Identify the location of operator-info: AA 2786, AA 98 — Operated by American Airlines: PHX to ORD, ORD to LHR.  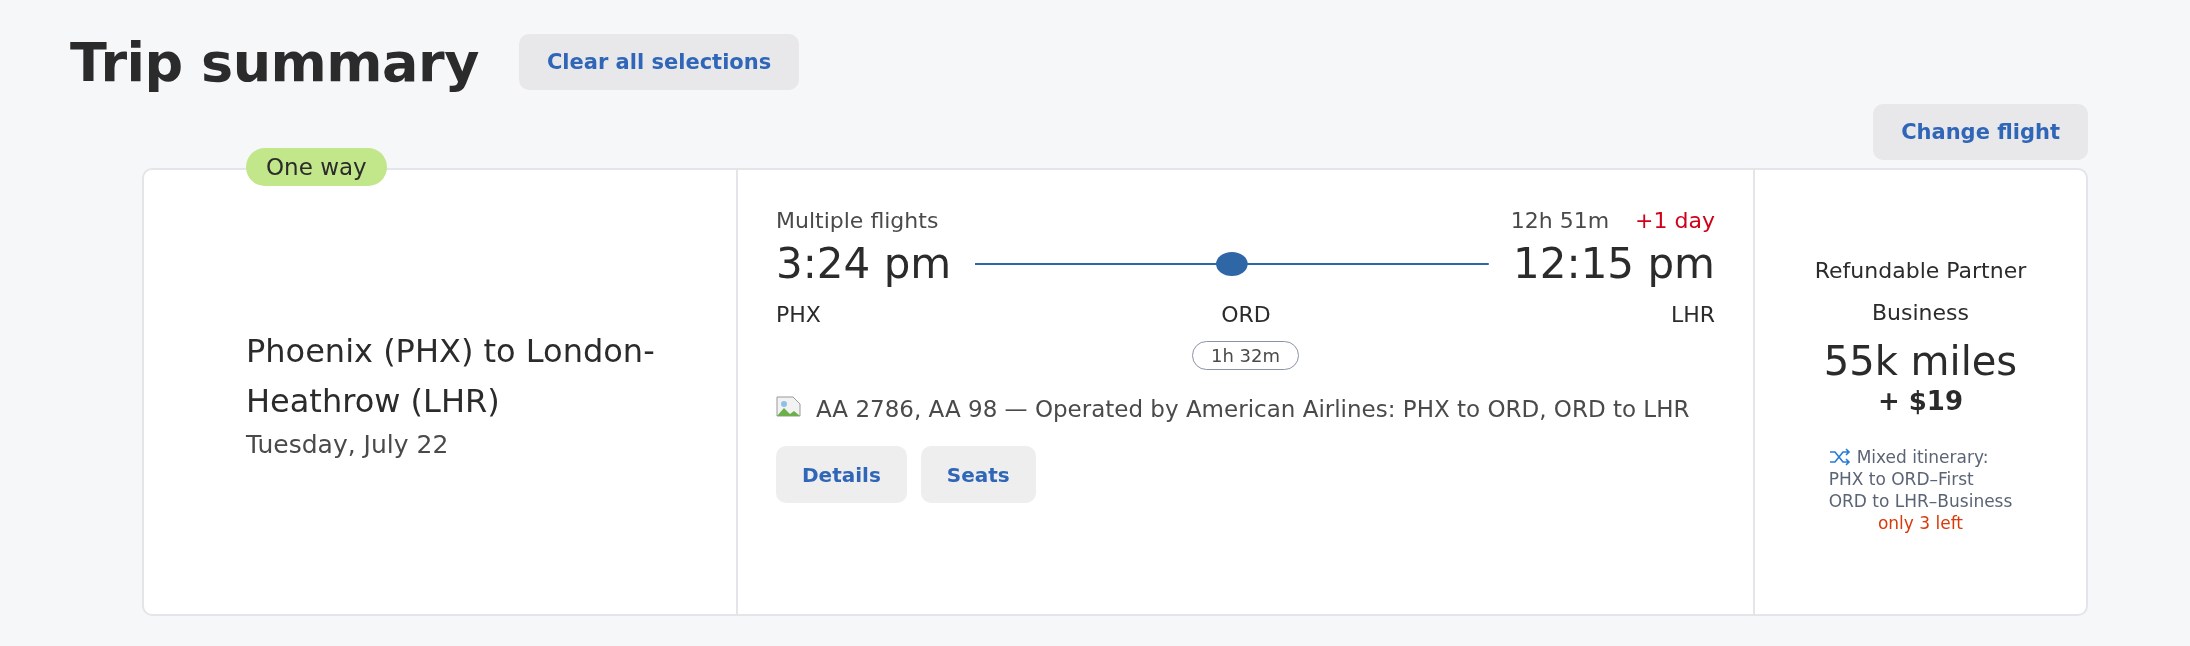
(1253, 409).